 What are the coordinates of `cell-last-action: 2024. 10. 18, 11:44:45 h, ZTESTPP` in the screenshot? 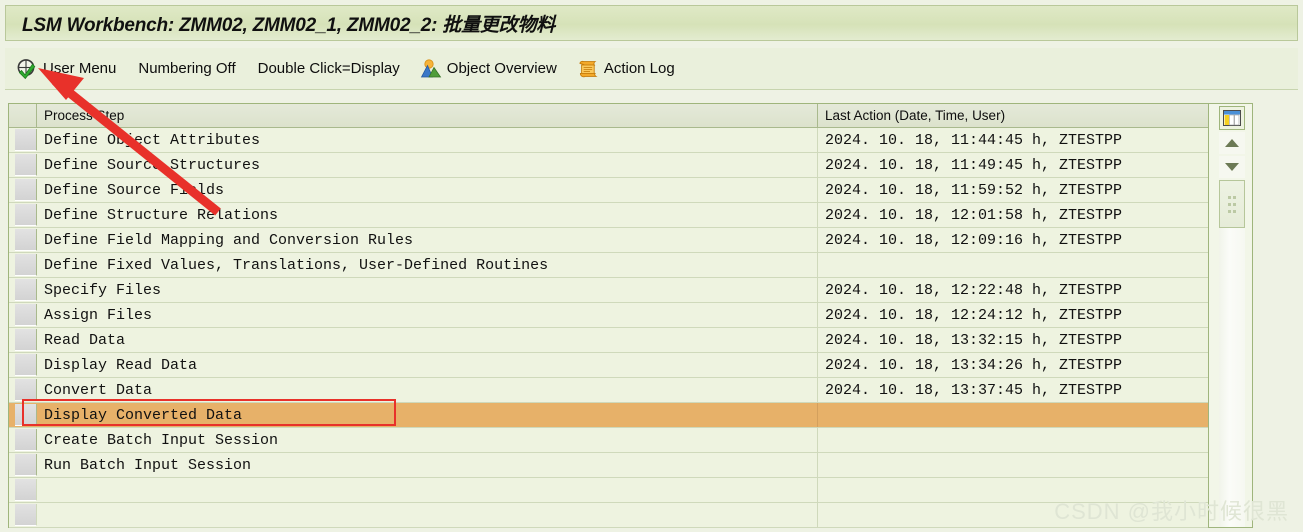 It's located at (1013, 140).